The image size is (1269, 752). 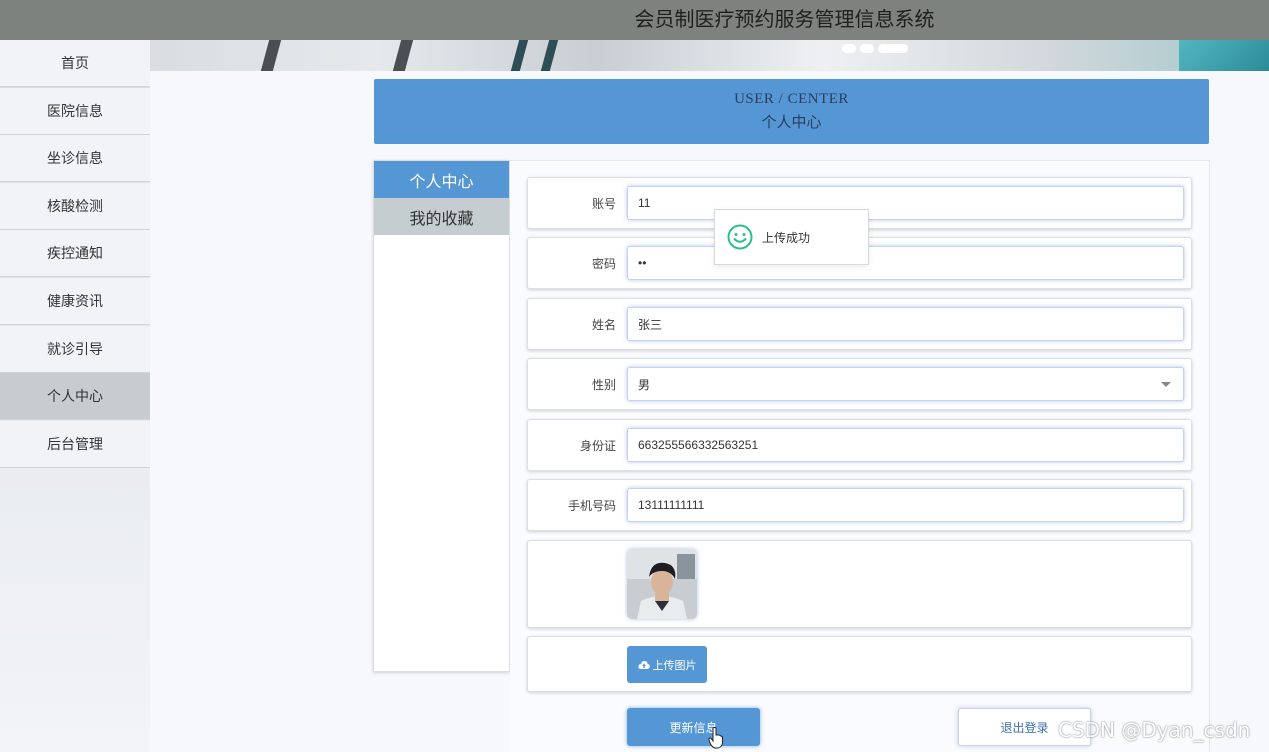 What do you see at coordinates (786, 237) in the screenshot?
I see `toast-message: 上传成功` at bounding box center [786, 237].